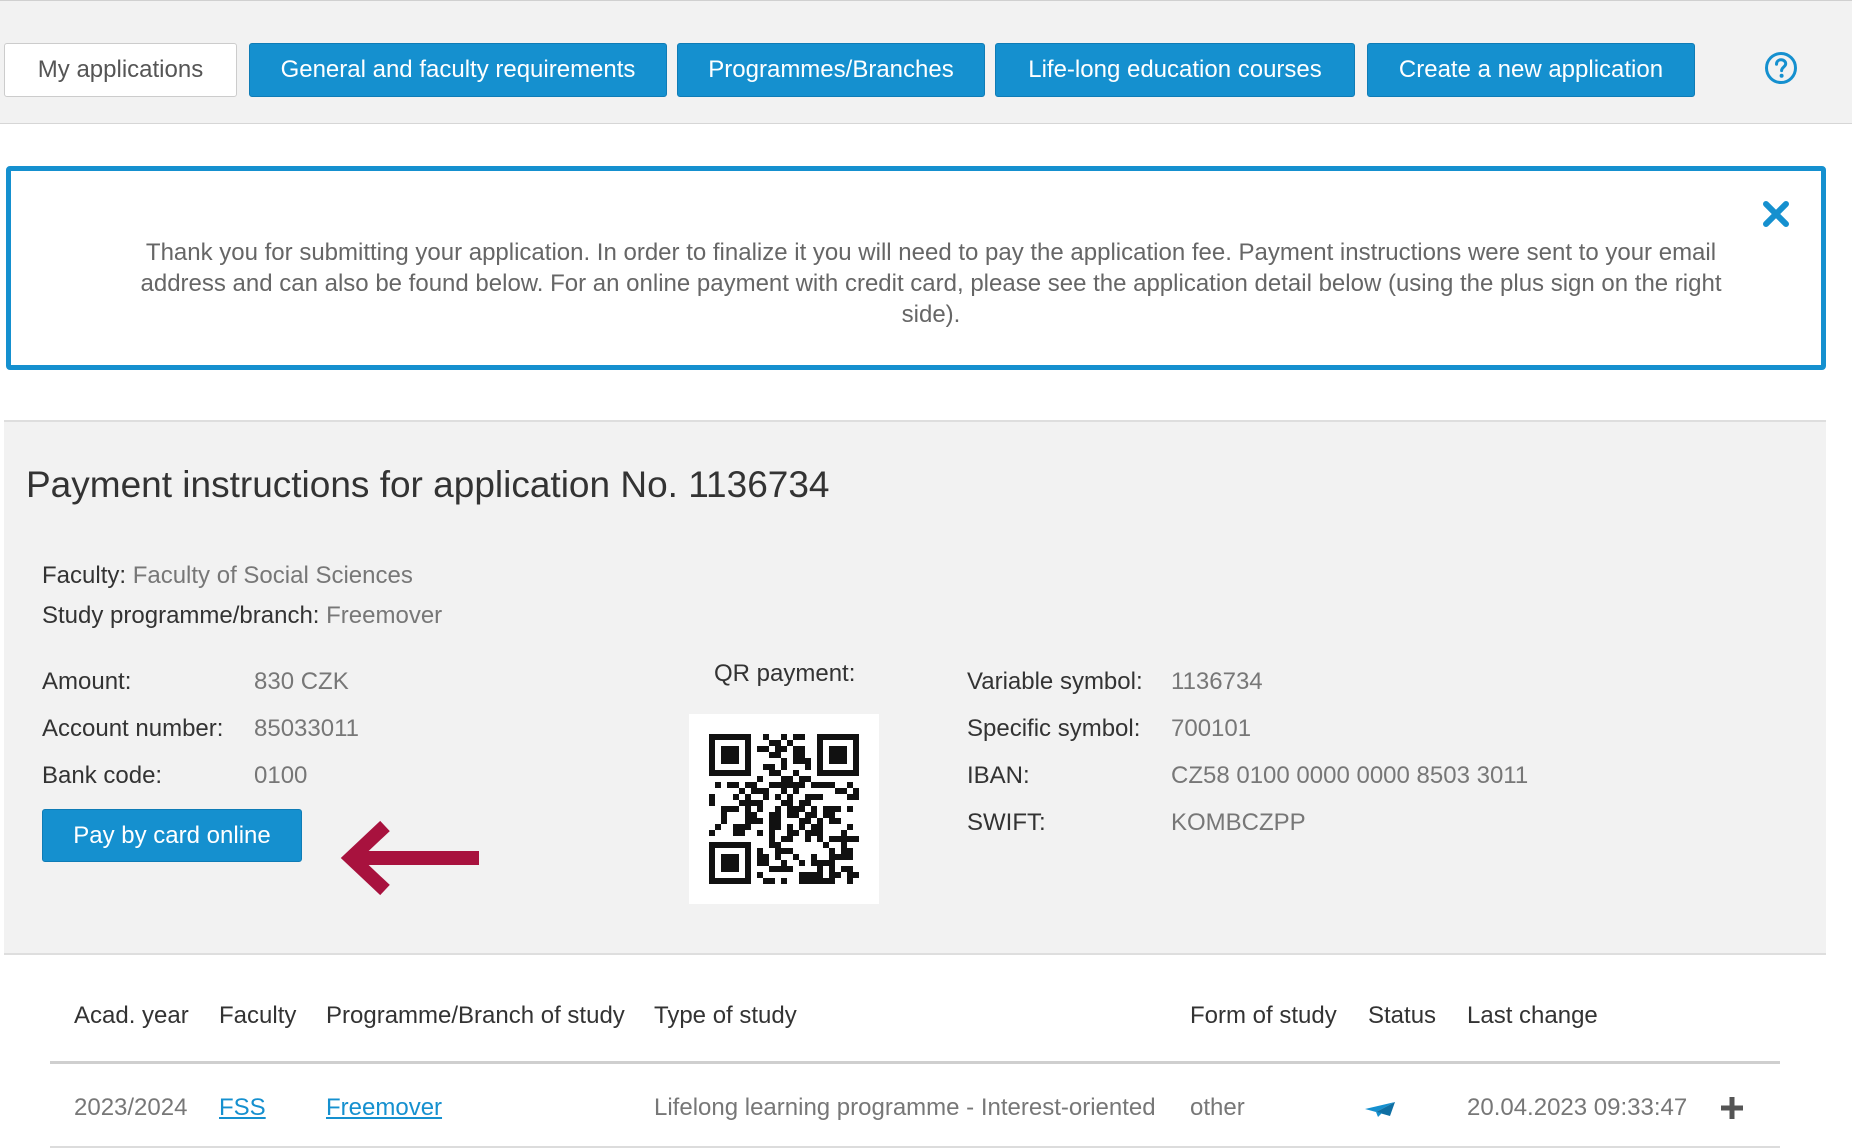 This screenshot has height=1148, width=1870. Describe the element at coordinates (475, 1015) in the screenshot. I see `header-programme: Programme/Branch of study` at that location.